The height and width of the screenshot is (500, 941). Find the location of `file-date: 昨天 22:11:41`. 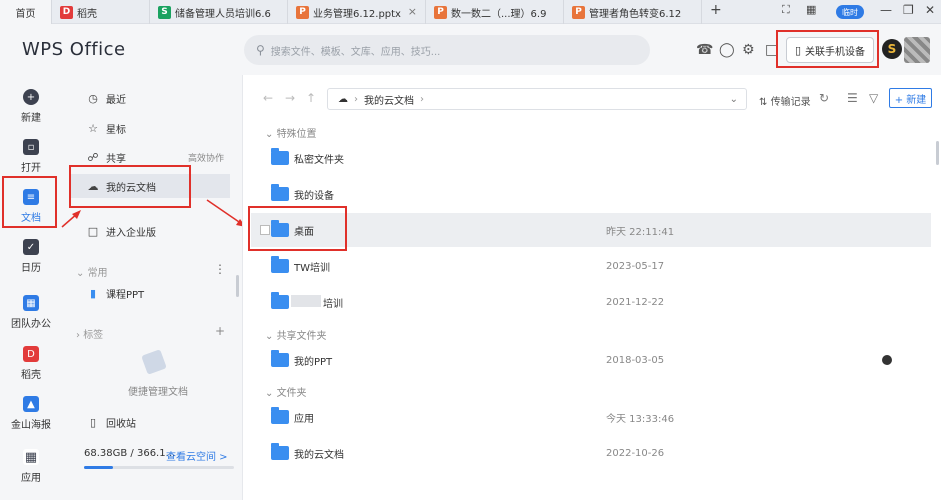

file-date: 昨天 22:11:41 is located at coordinates (640, 232).